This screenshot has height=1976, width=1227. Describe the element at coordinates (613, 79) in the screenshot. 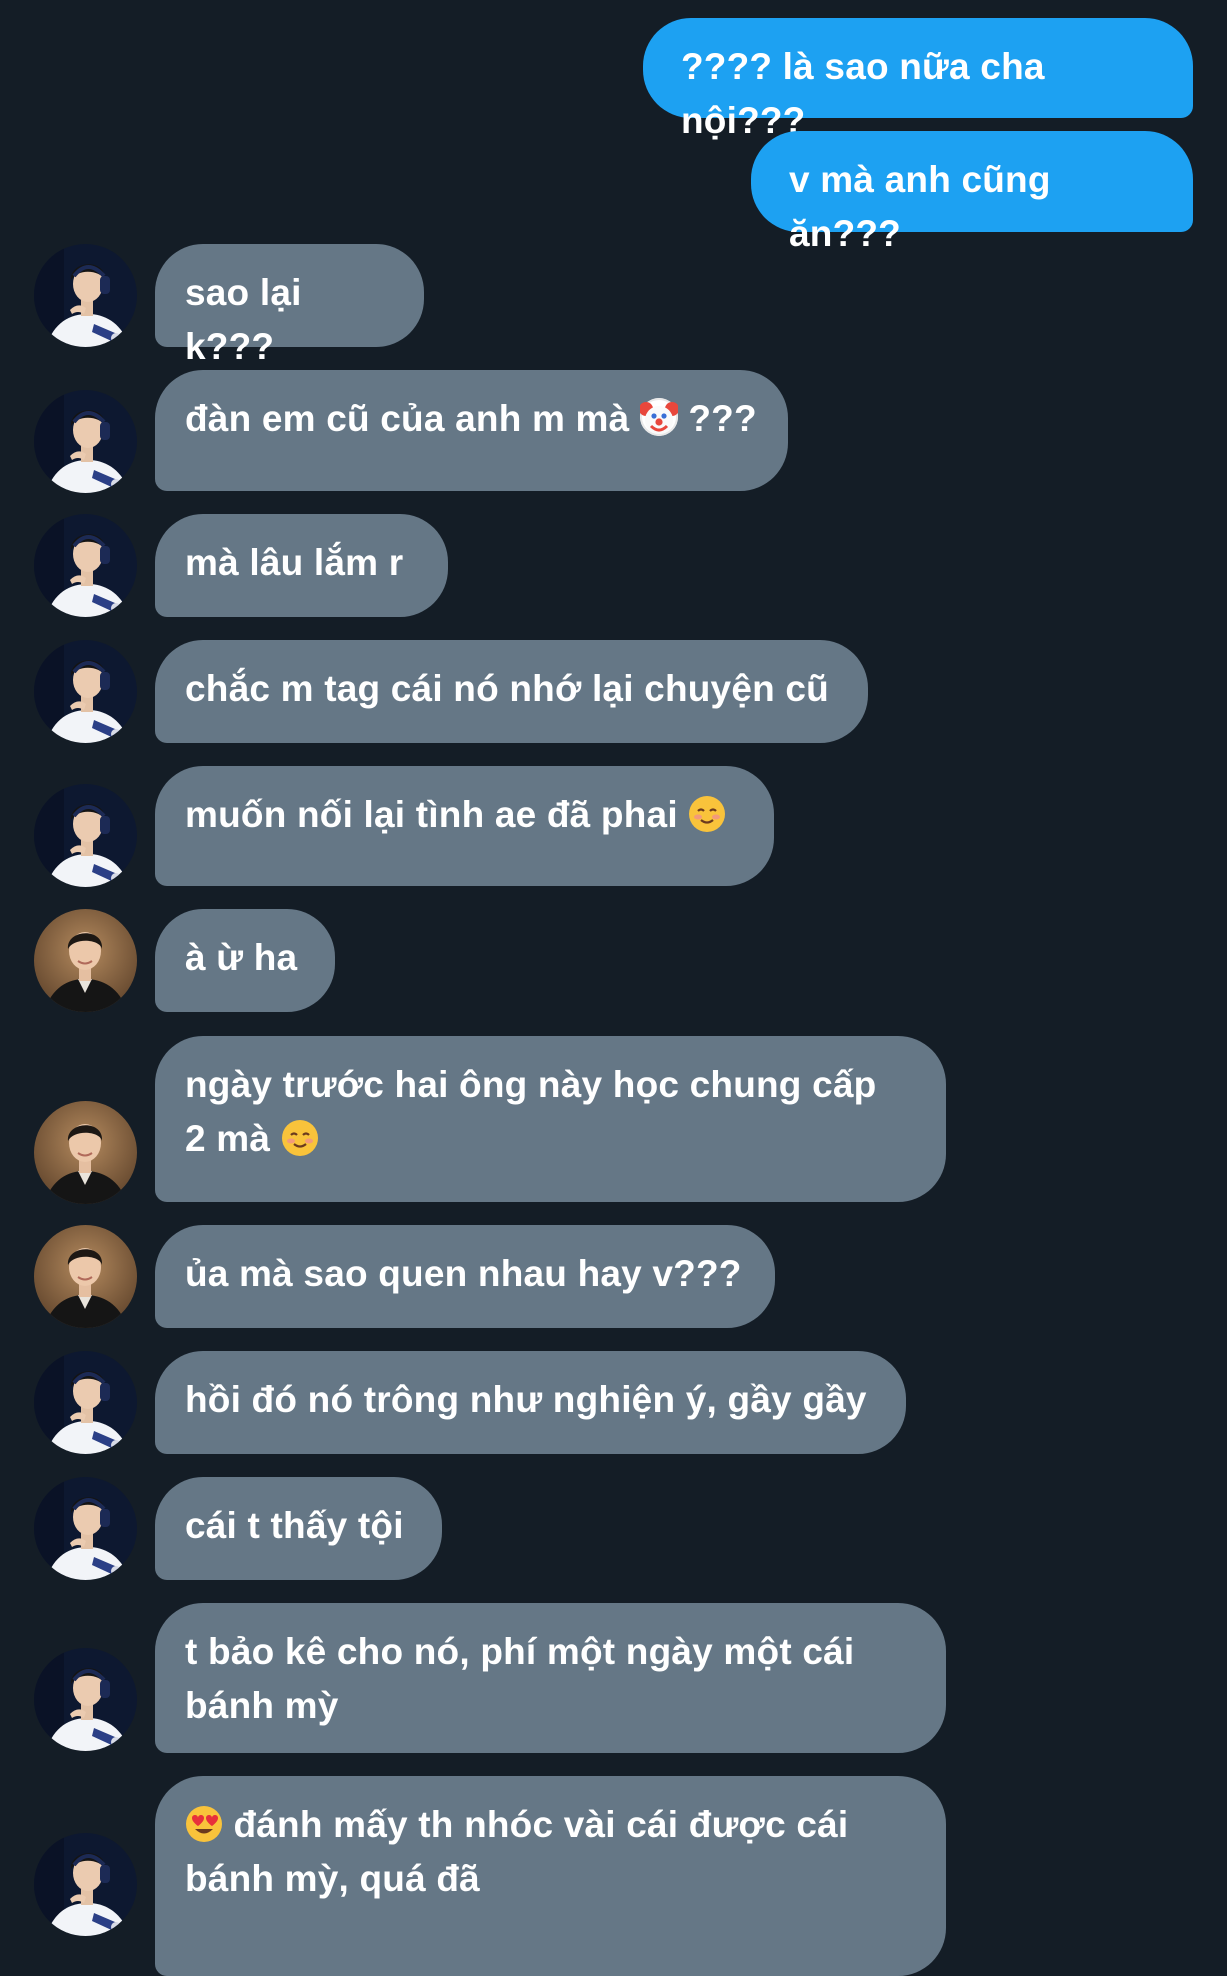

I see `message-row-outgoing: ???? là sao nữa cha nội???` at that location.